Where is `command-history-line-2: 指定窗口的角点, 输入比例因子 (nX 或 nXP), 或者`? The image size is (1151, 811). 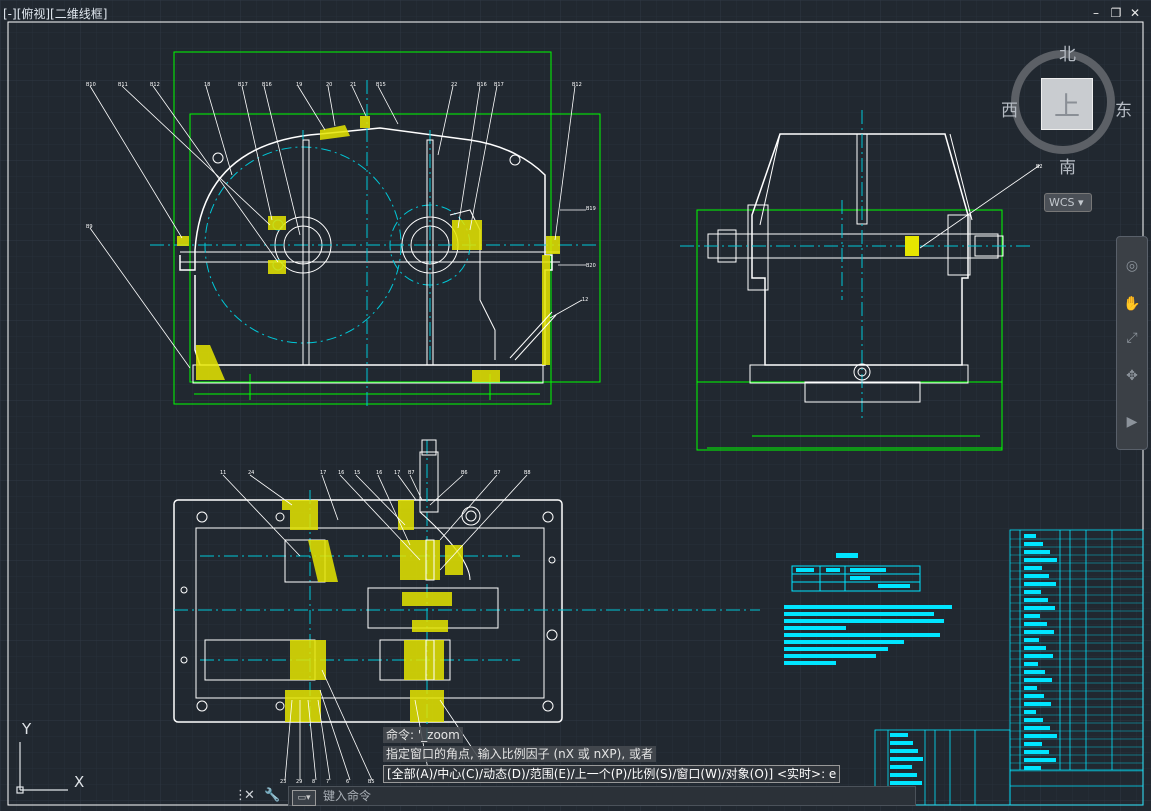
command-history-line-2: 指定窗口的角点, 输入比例因子 (nX 或 nXP), 或者 is located at coordinates (519, 754).